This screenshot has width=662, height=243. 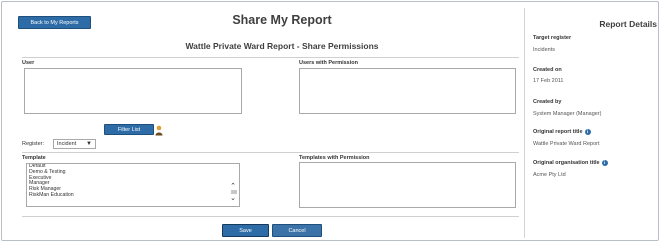 What do you see at coordinates (33, 144) in the screenshot?
I see `register-label: Register:` at bounding box center [33, 144].